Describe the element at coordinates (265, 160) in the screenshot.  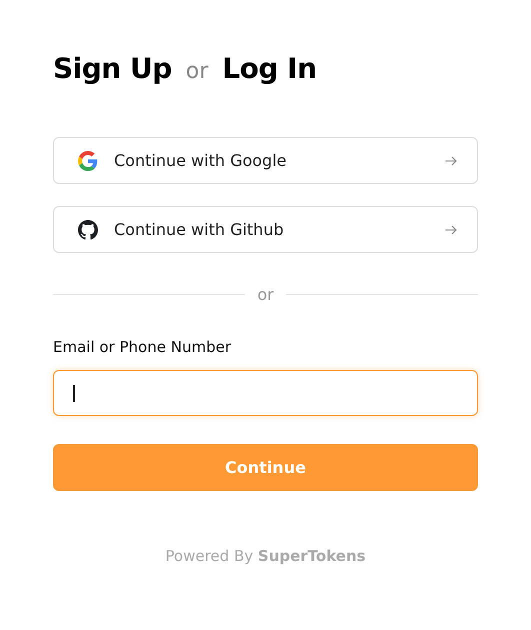
I see `provider-button: Continue with Google` at that location.